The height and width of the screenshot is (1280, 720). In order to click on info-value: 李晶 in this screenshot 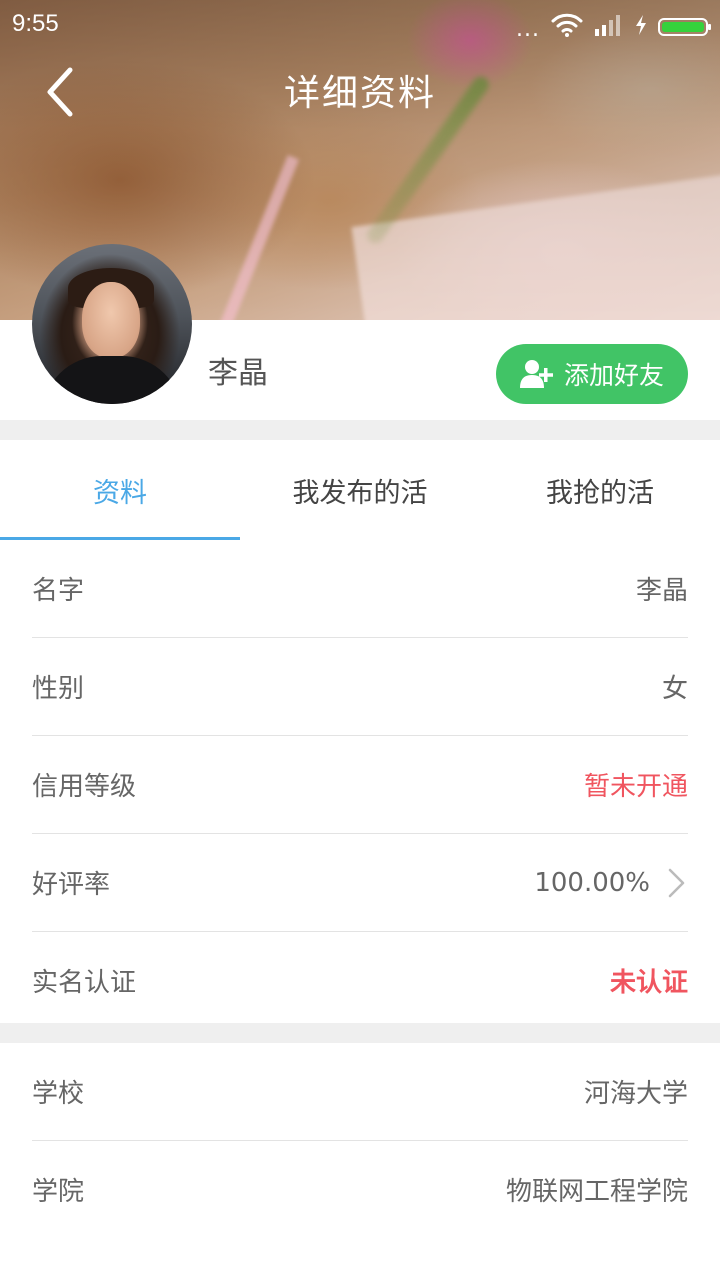, I will do `click(661, 591)`.